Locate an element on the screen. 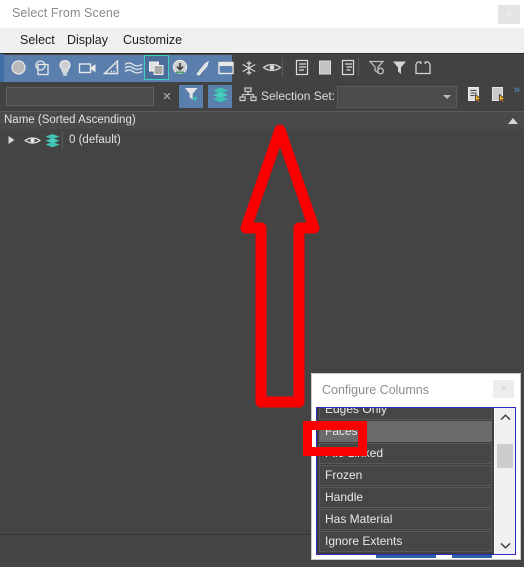  menu-item-customize: Customize is located at coordinates (152, 40).